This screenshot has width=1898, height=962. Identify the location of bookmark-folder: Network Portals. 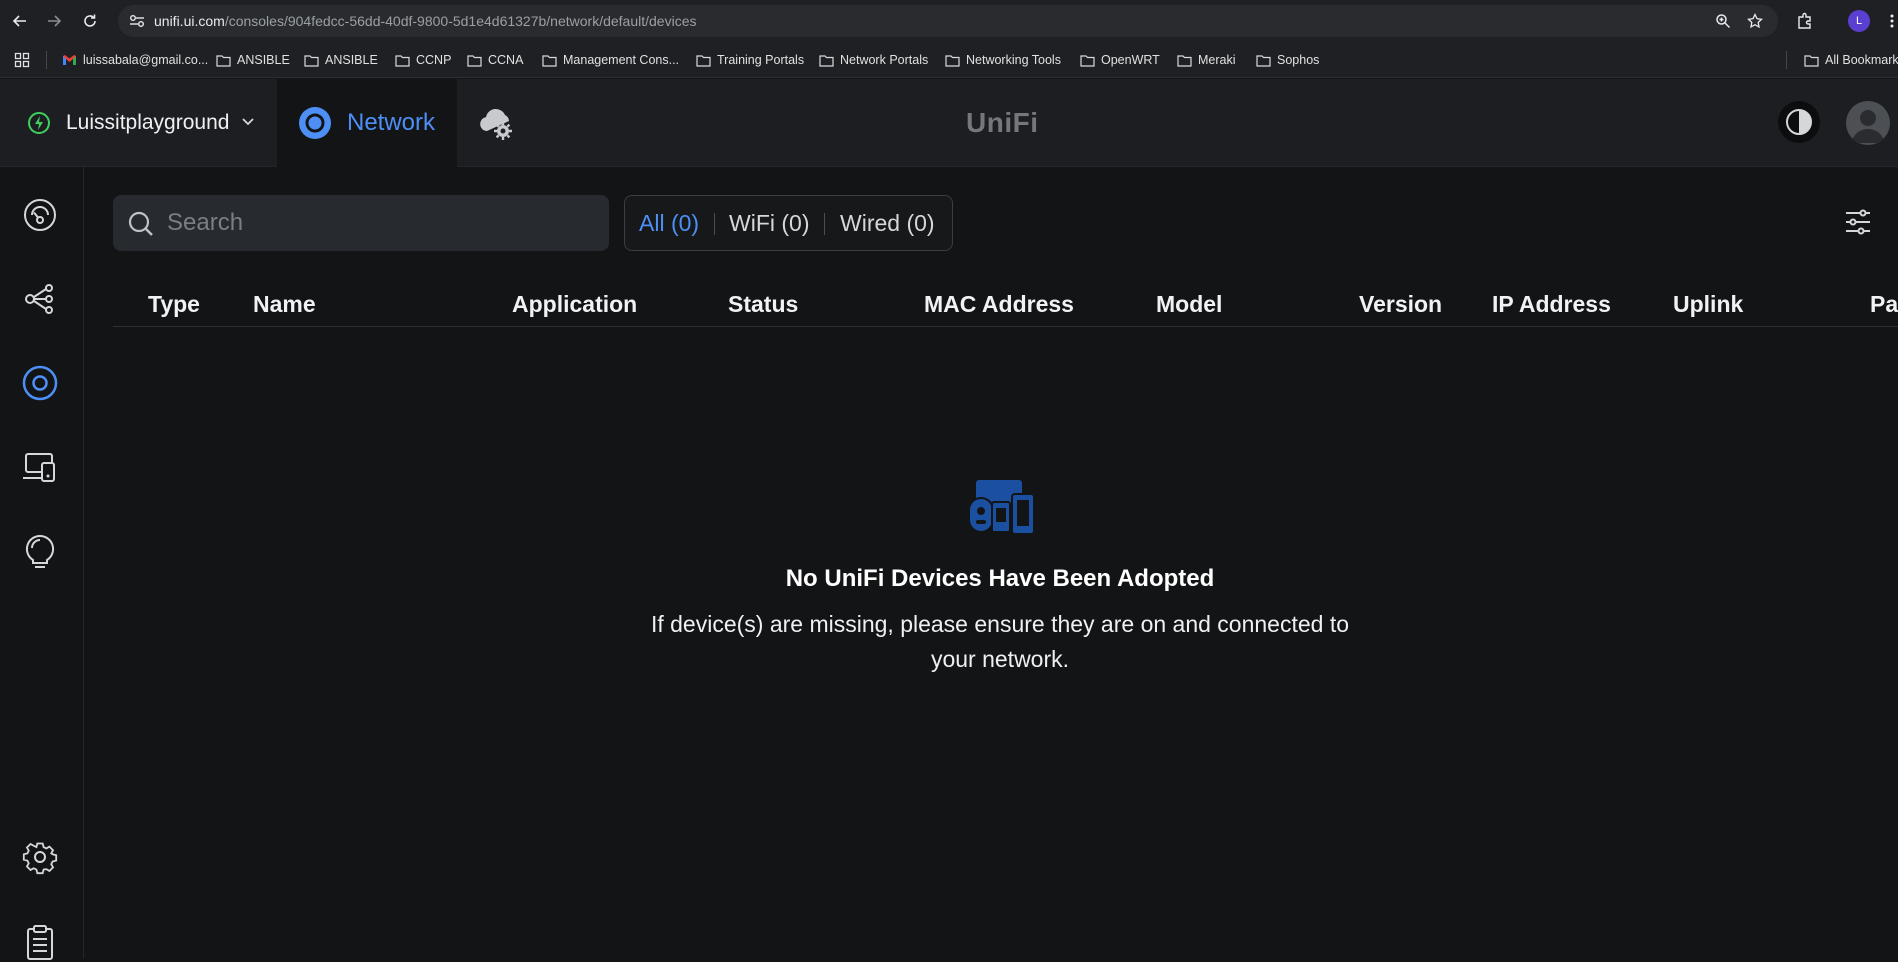
(873, 60).